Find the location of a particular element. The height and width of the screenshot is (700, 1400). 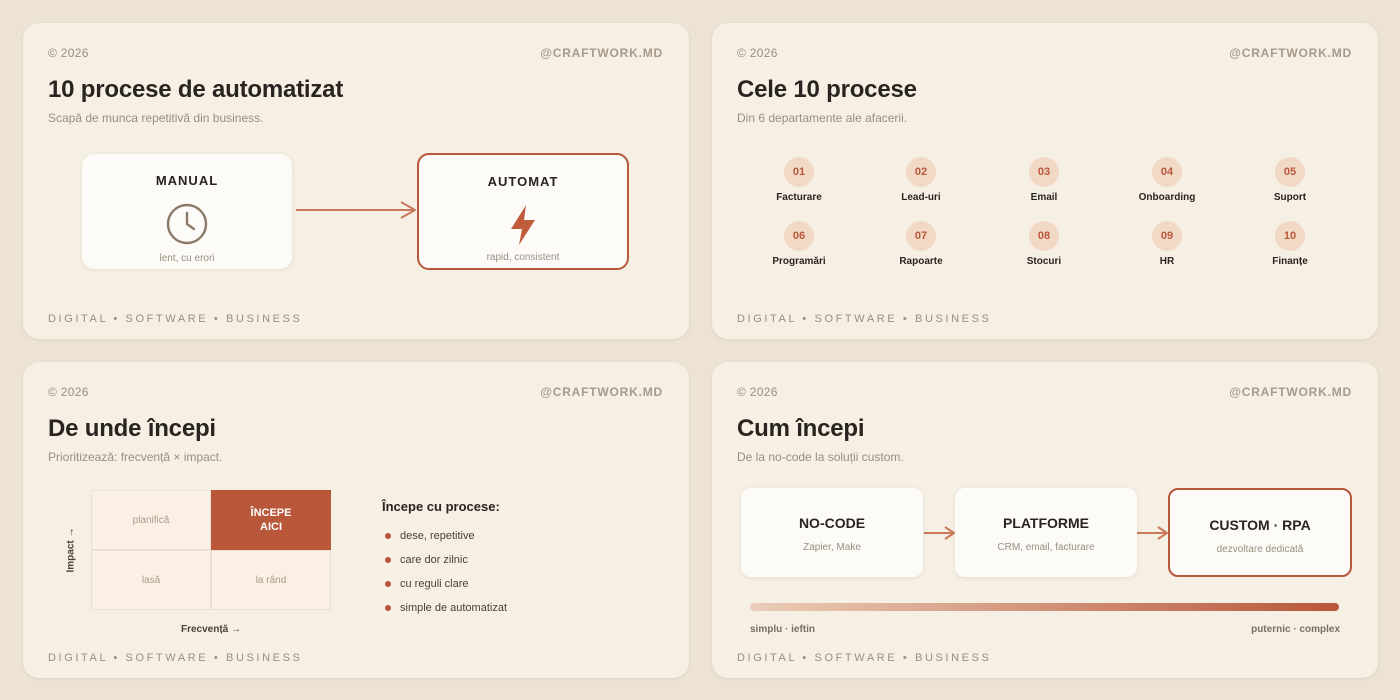

slide-subtitle: Prioritizează: frecvență × impact. is located at coordinates (135, 457).